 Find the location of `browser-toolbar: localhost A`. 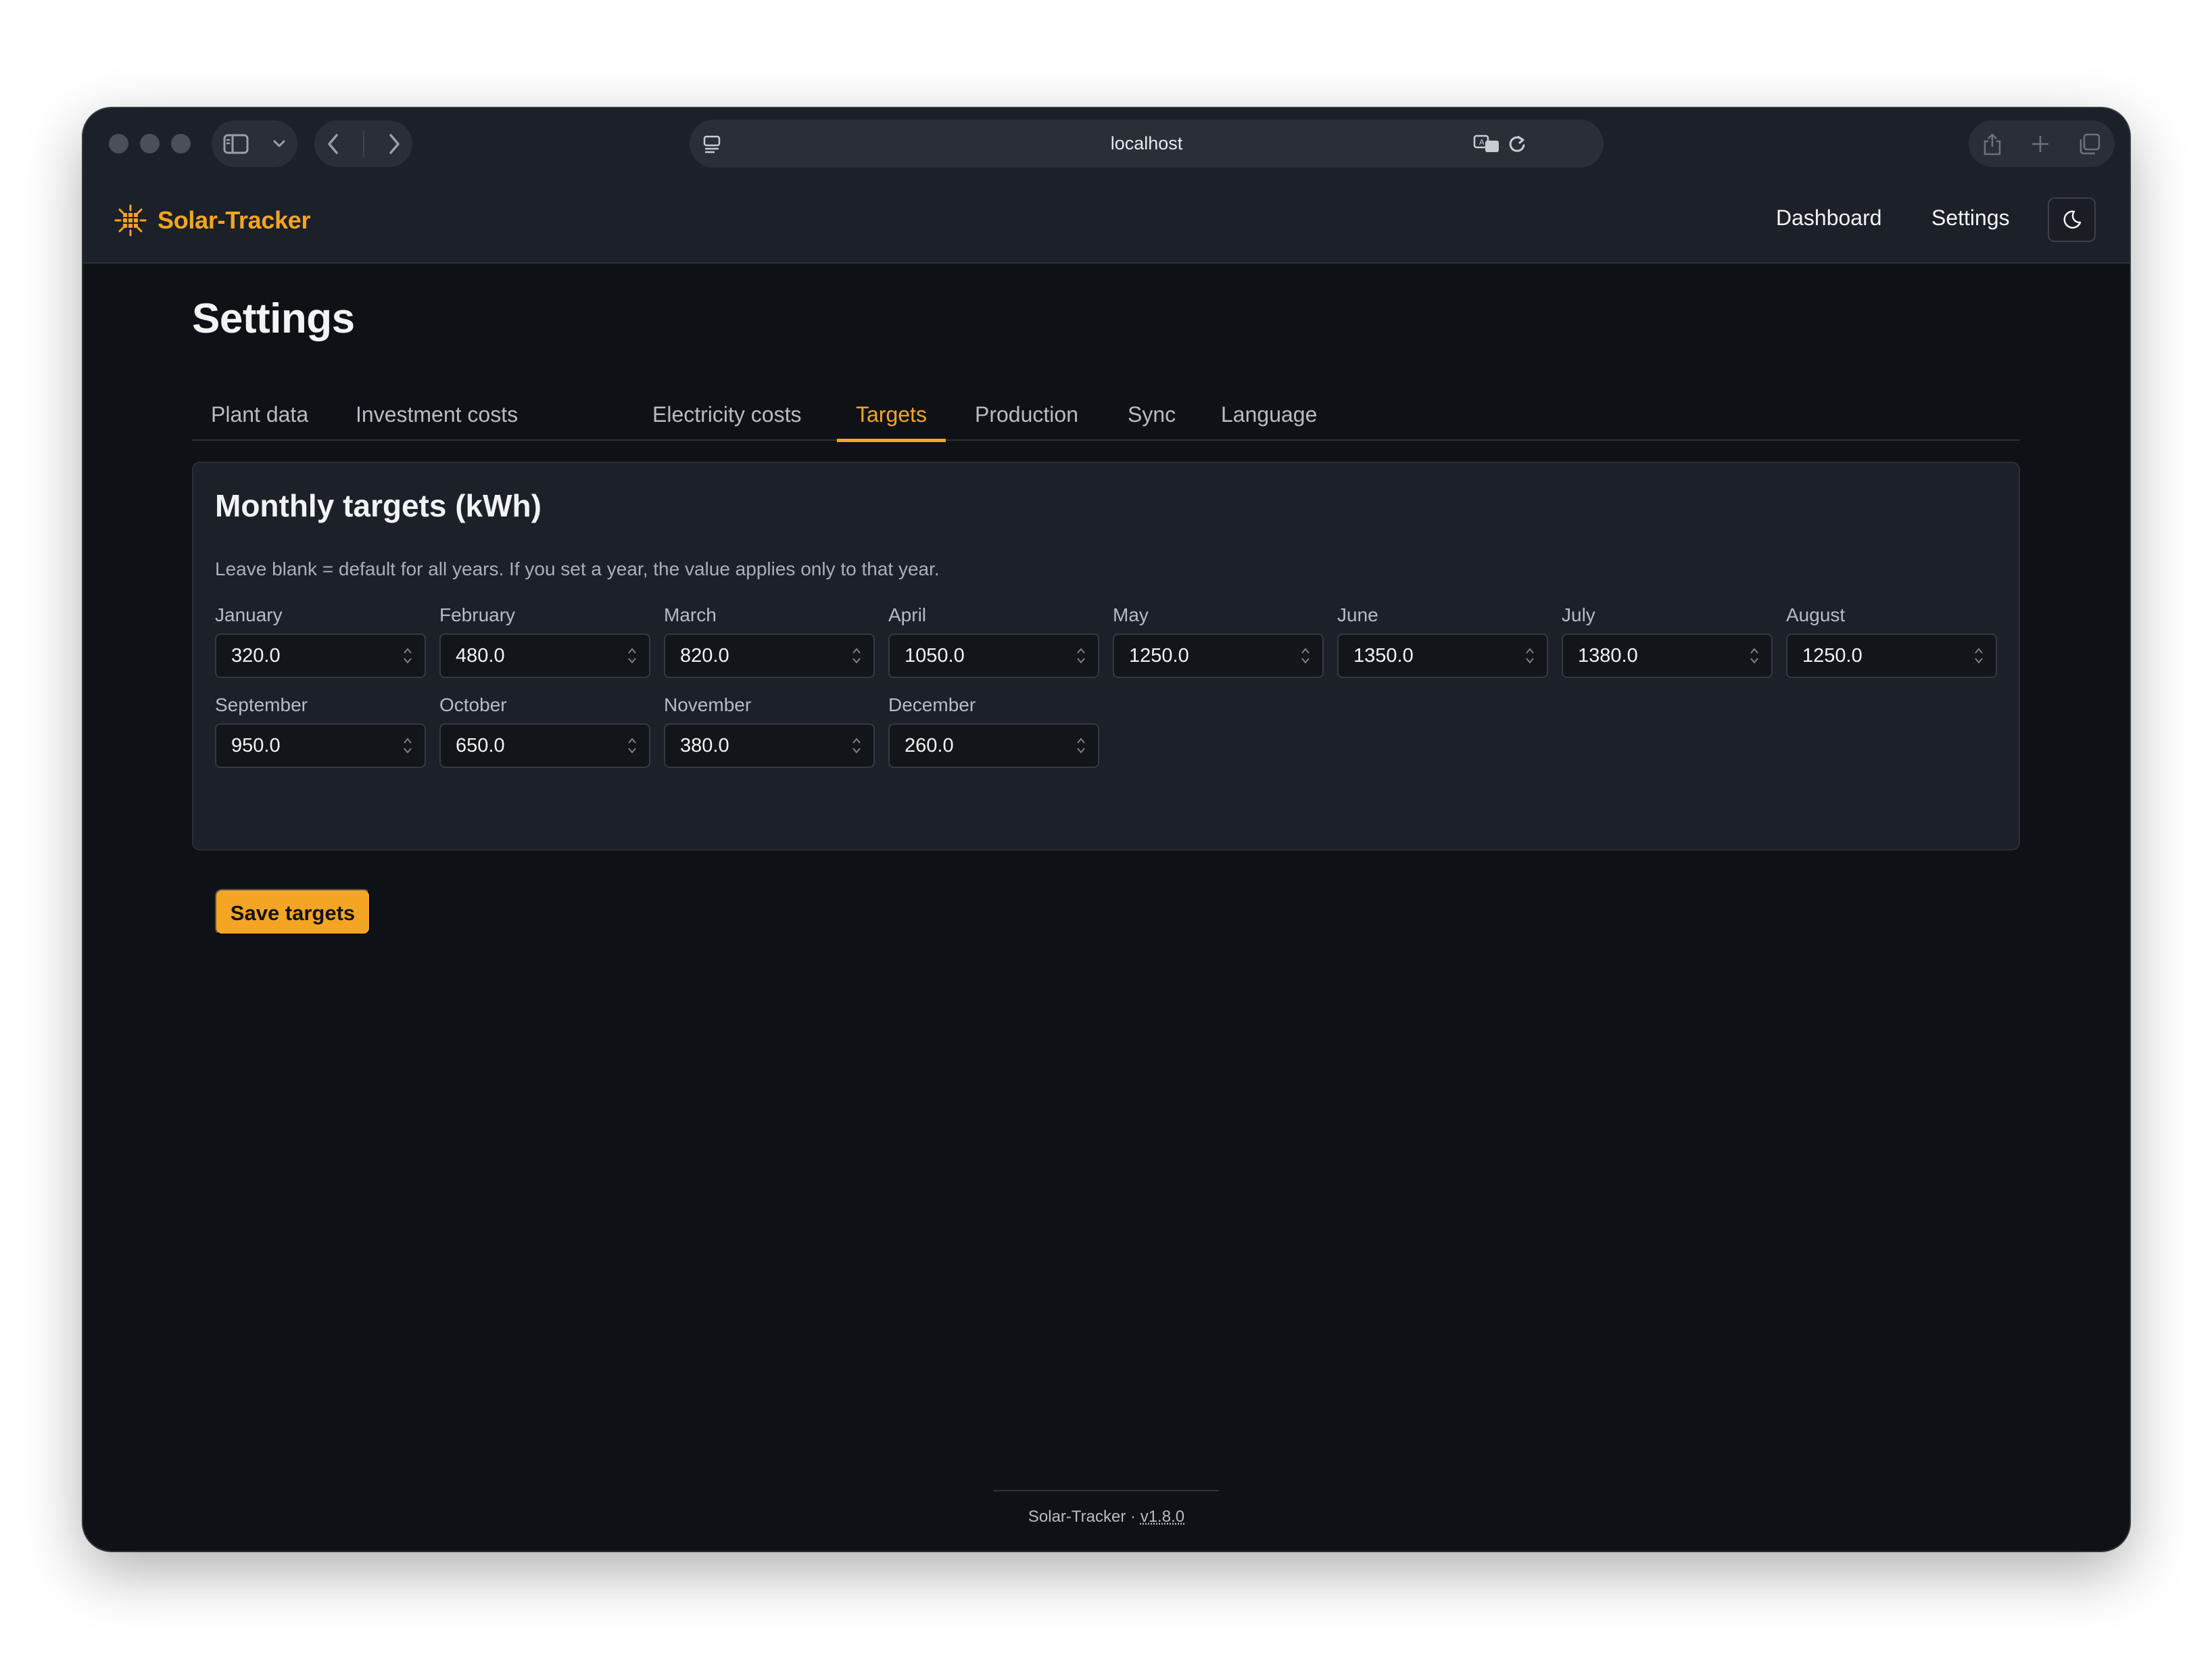

browser-toolbar: localhost A is located at coordinates (1106, 143).